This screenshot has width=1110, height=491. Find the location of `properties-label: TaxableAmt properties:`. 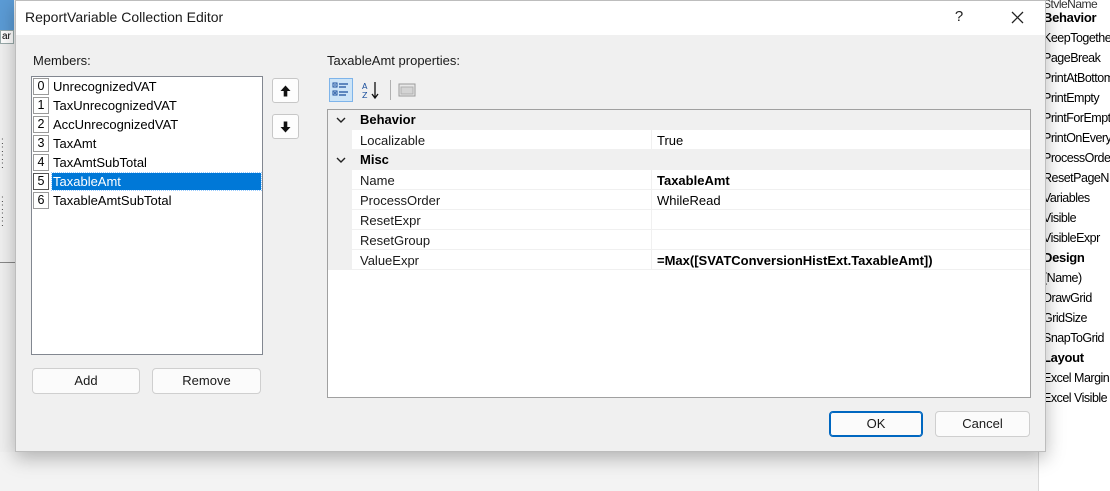

properties-label: TaxableAmt properties: is located at coordinates (393, 60).